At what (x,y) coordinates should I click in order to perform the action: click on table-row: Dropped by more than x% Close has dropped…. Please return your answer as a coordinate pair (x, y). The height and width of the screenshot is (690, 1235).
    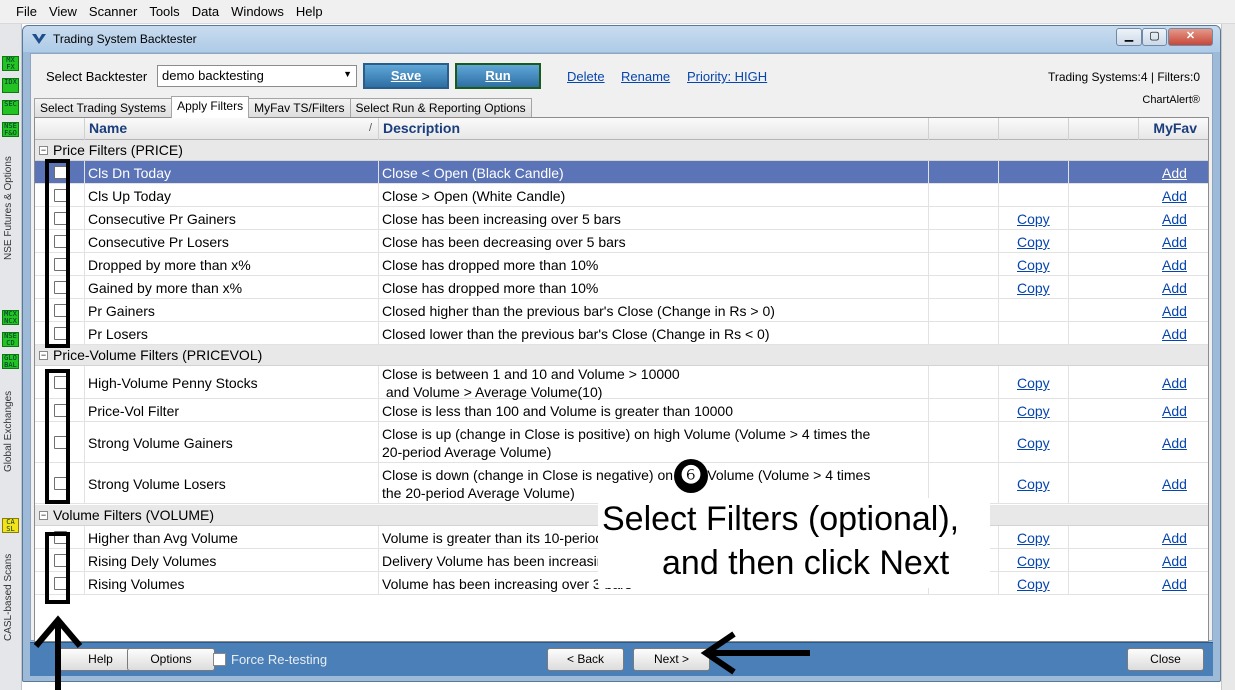
    Looking at the image, I should click on (621, 264).